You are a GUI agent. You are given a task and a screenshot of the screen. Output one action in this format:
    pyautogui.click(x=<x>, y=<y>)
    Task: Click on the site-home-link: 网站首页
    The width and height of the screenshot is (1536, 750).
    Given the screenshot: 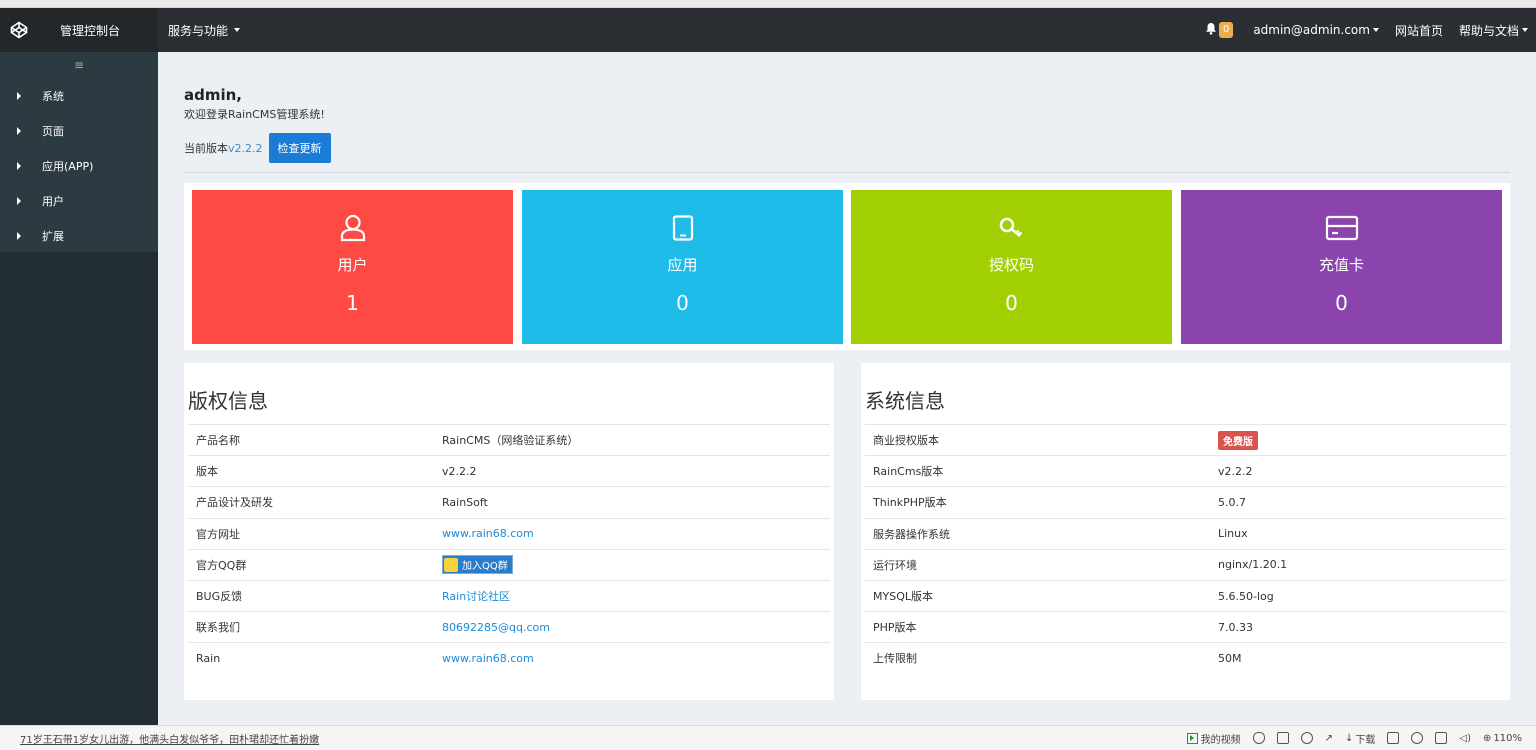 What is the action you would take?
    pyautogui.click(x=1419, y=30)
    